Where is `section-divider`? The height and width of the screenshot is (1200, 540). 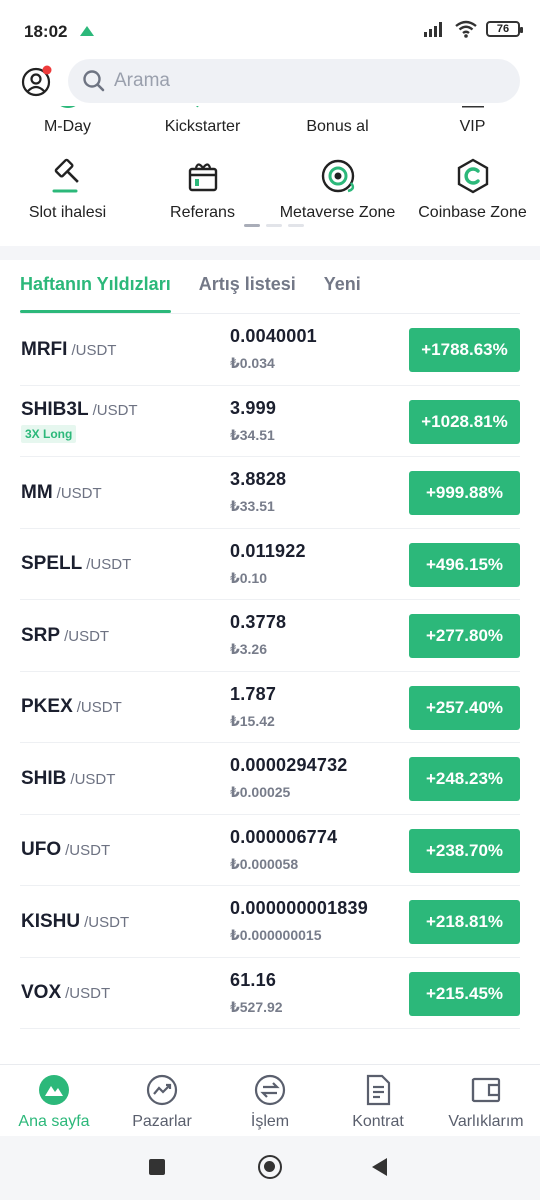
section-divider is located at coordinates (270, 253).